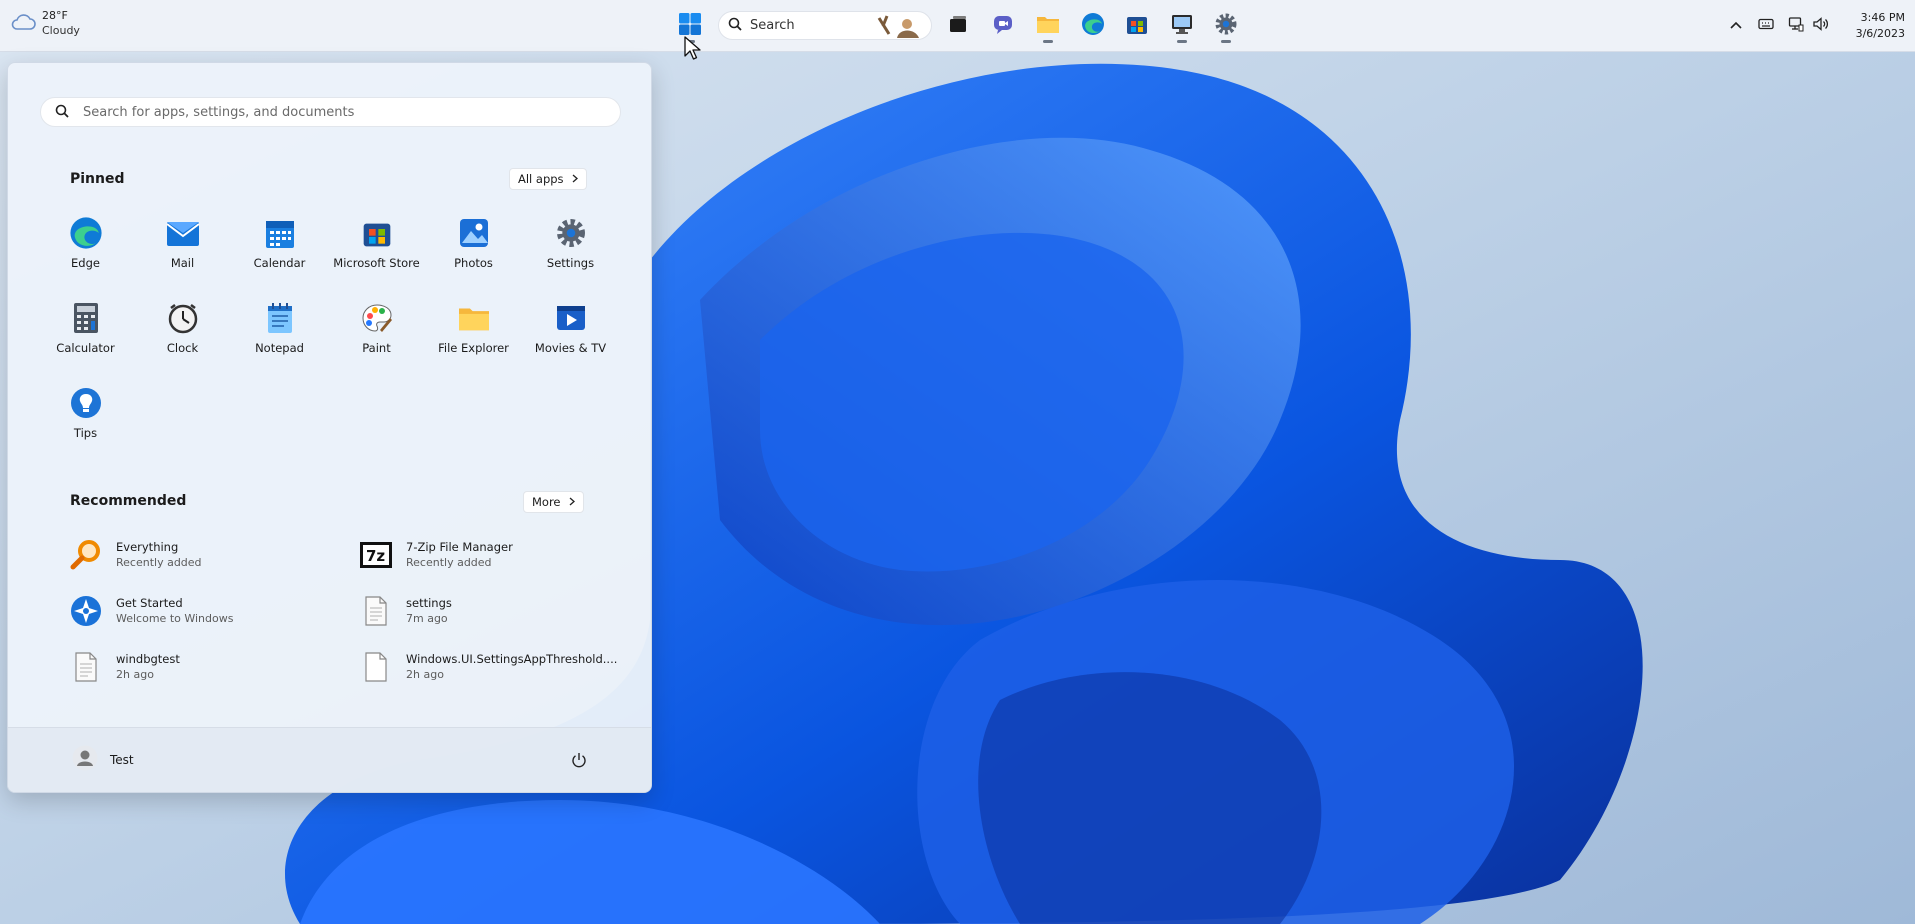  What do you see at coordinates (55, 15) in the screenshot?
I see `weather-temp: 28°F` at bounding box center [55, 15].